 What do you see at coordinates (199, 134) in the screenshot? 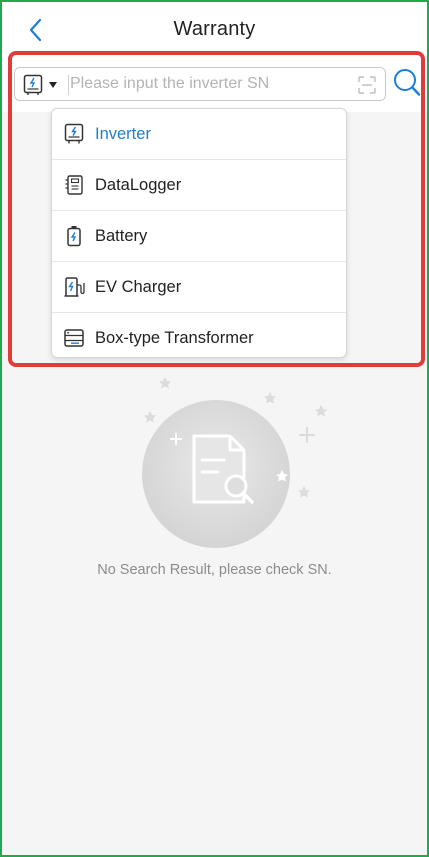
I see `dropdown-item-inverter: Inverter` at bounding box center [199, 134].